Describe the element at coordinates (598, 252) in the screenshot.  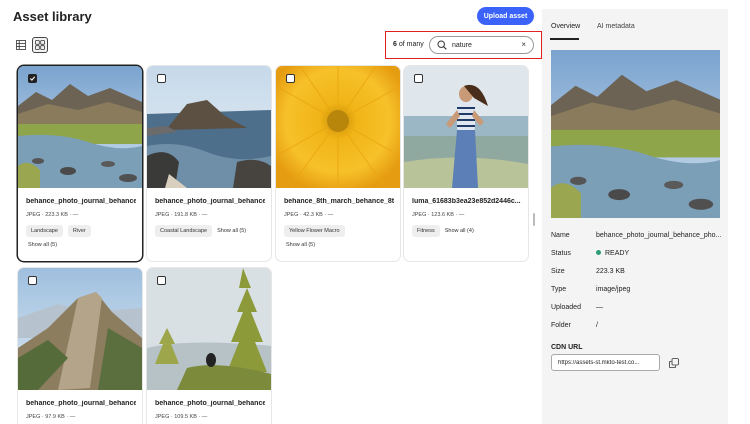
I see `status-dot-icon` at that location.